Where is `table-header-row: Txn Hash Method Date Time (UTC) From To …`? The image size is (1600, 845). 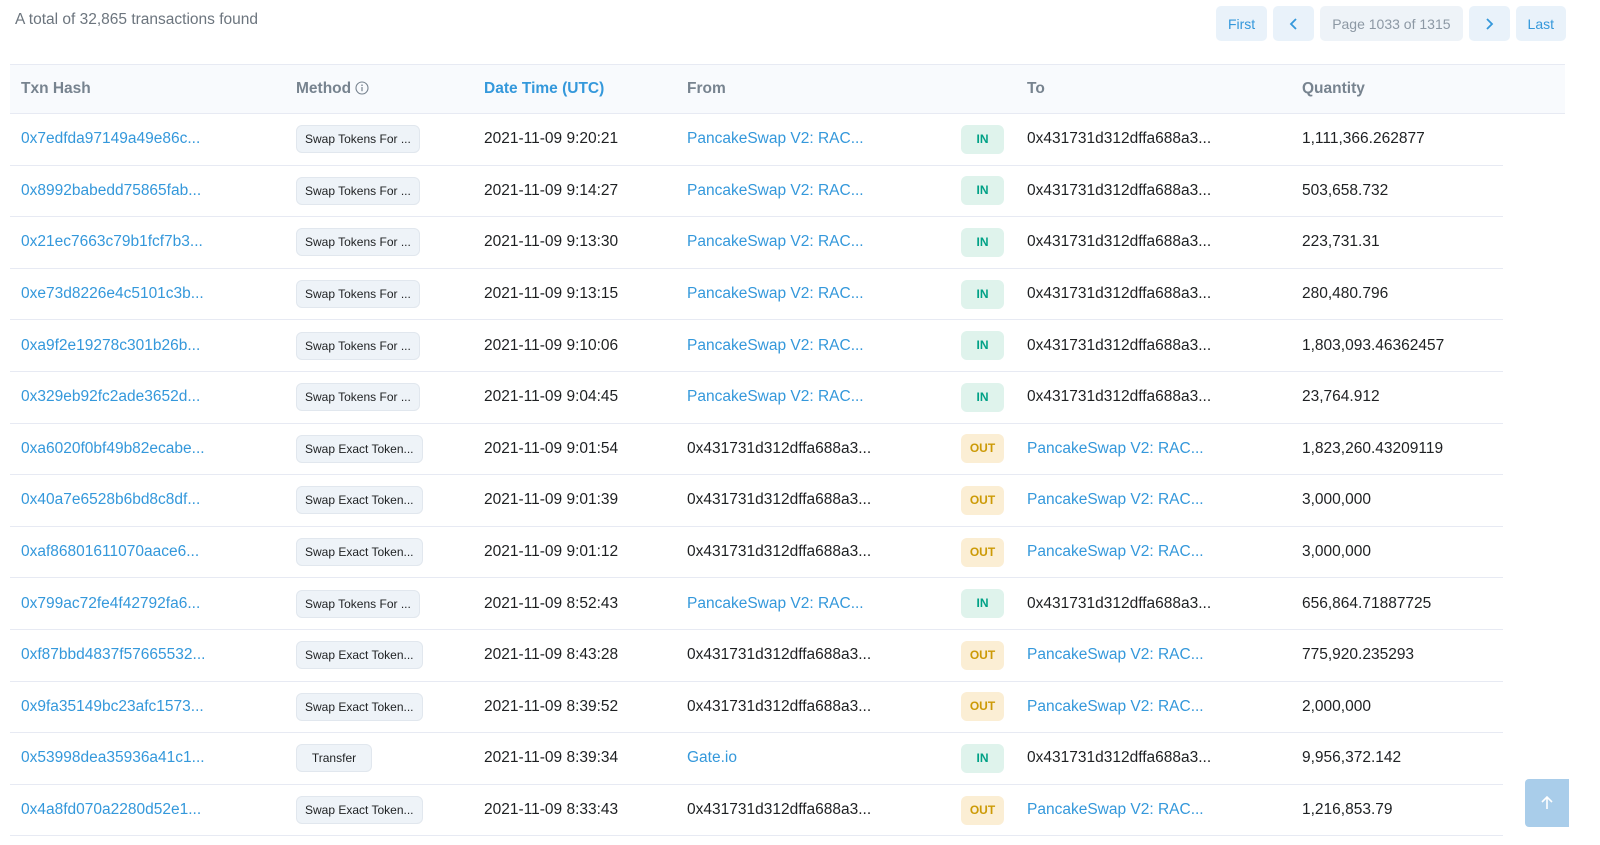
table-header-row: Txn Hash Method Date Time (UTC) From To … is located at coordinates (787, 89).